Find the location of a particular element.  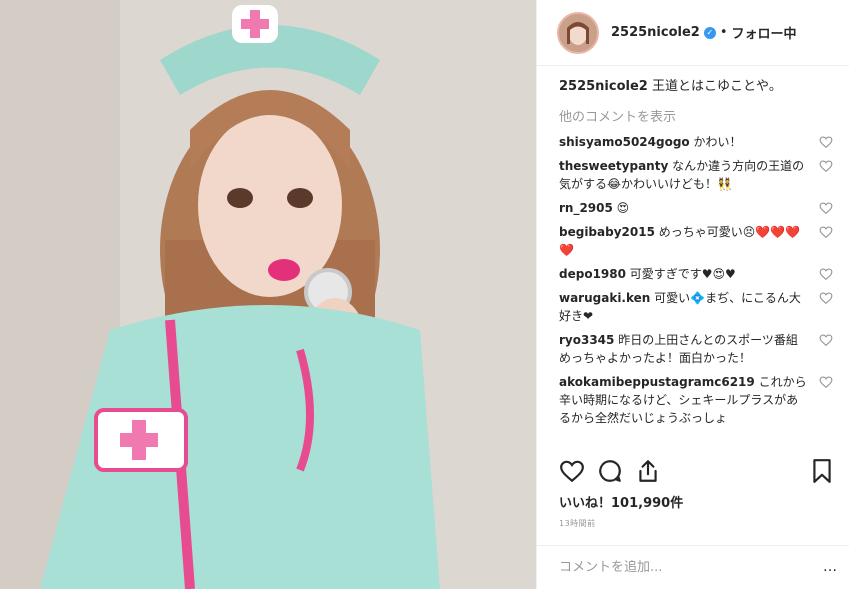

username: 2525nicole2 is located at coordinates (655, 32).